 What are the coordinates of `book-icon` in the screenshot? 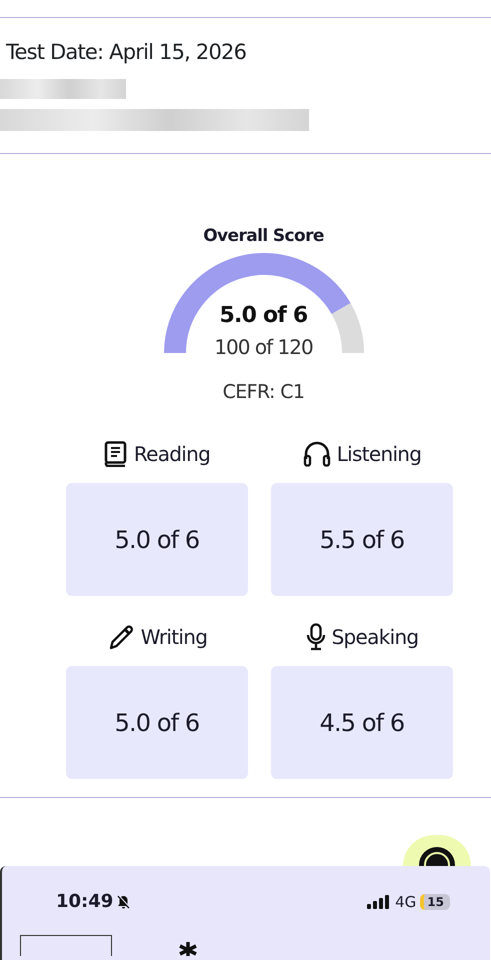 It's located at (116, 454).